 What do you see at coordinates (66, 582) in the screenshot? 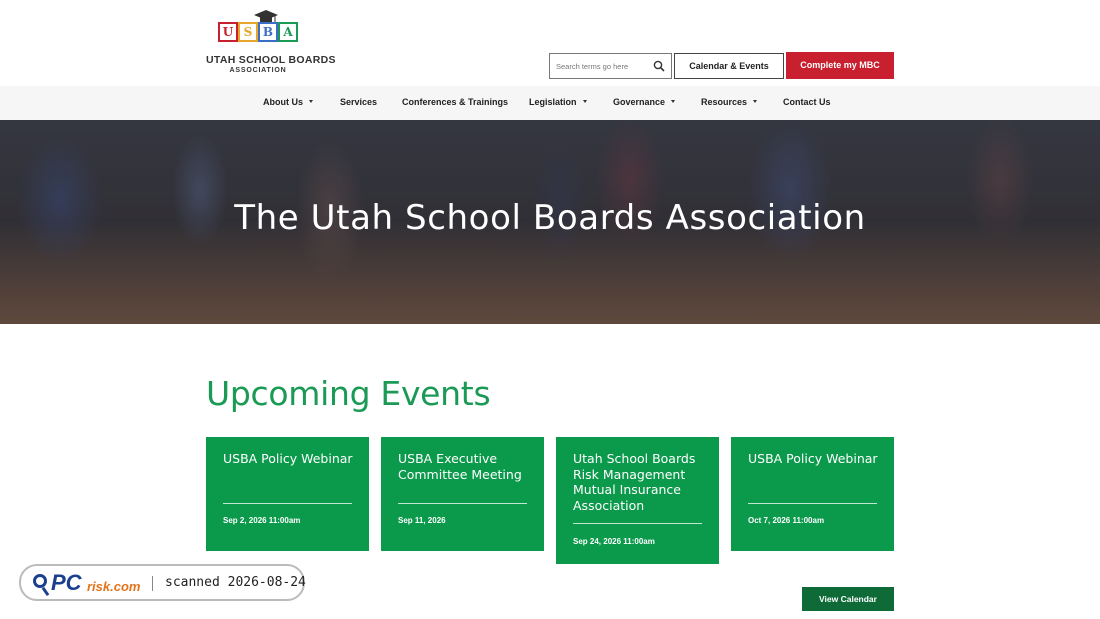
I see `watermark-pc-text: PC` at bounding box center [66, 582].